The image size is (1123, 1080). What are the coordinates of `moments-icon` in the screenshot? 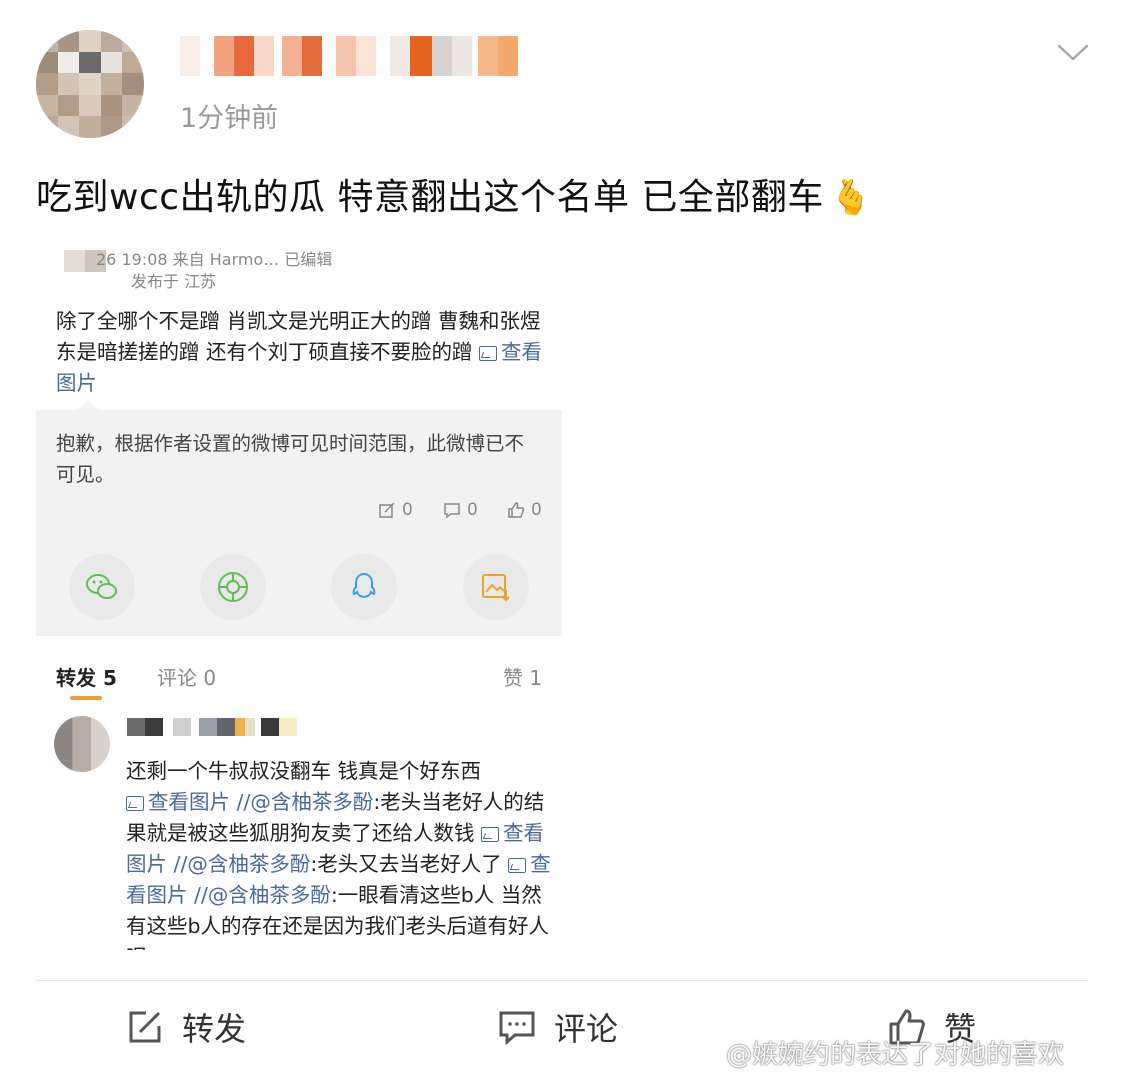 It's located at (233, 587).